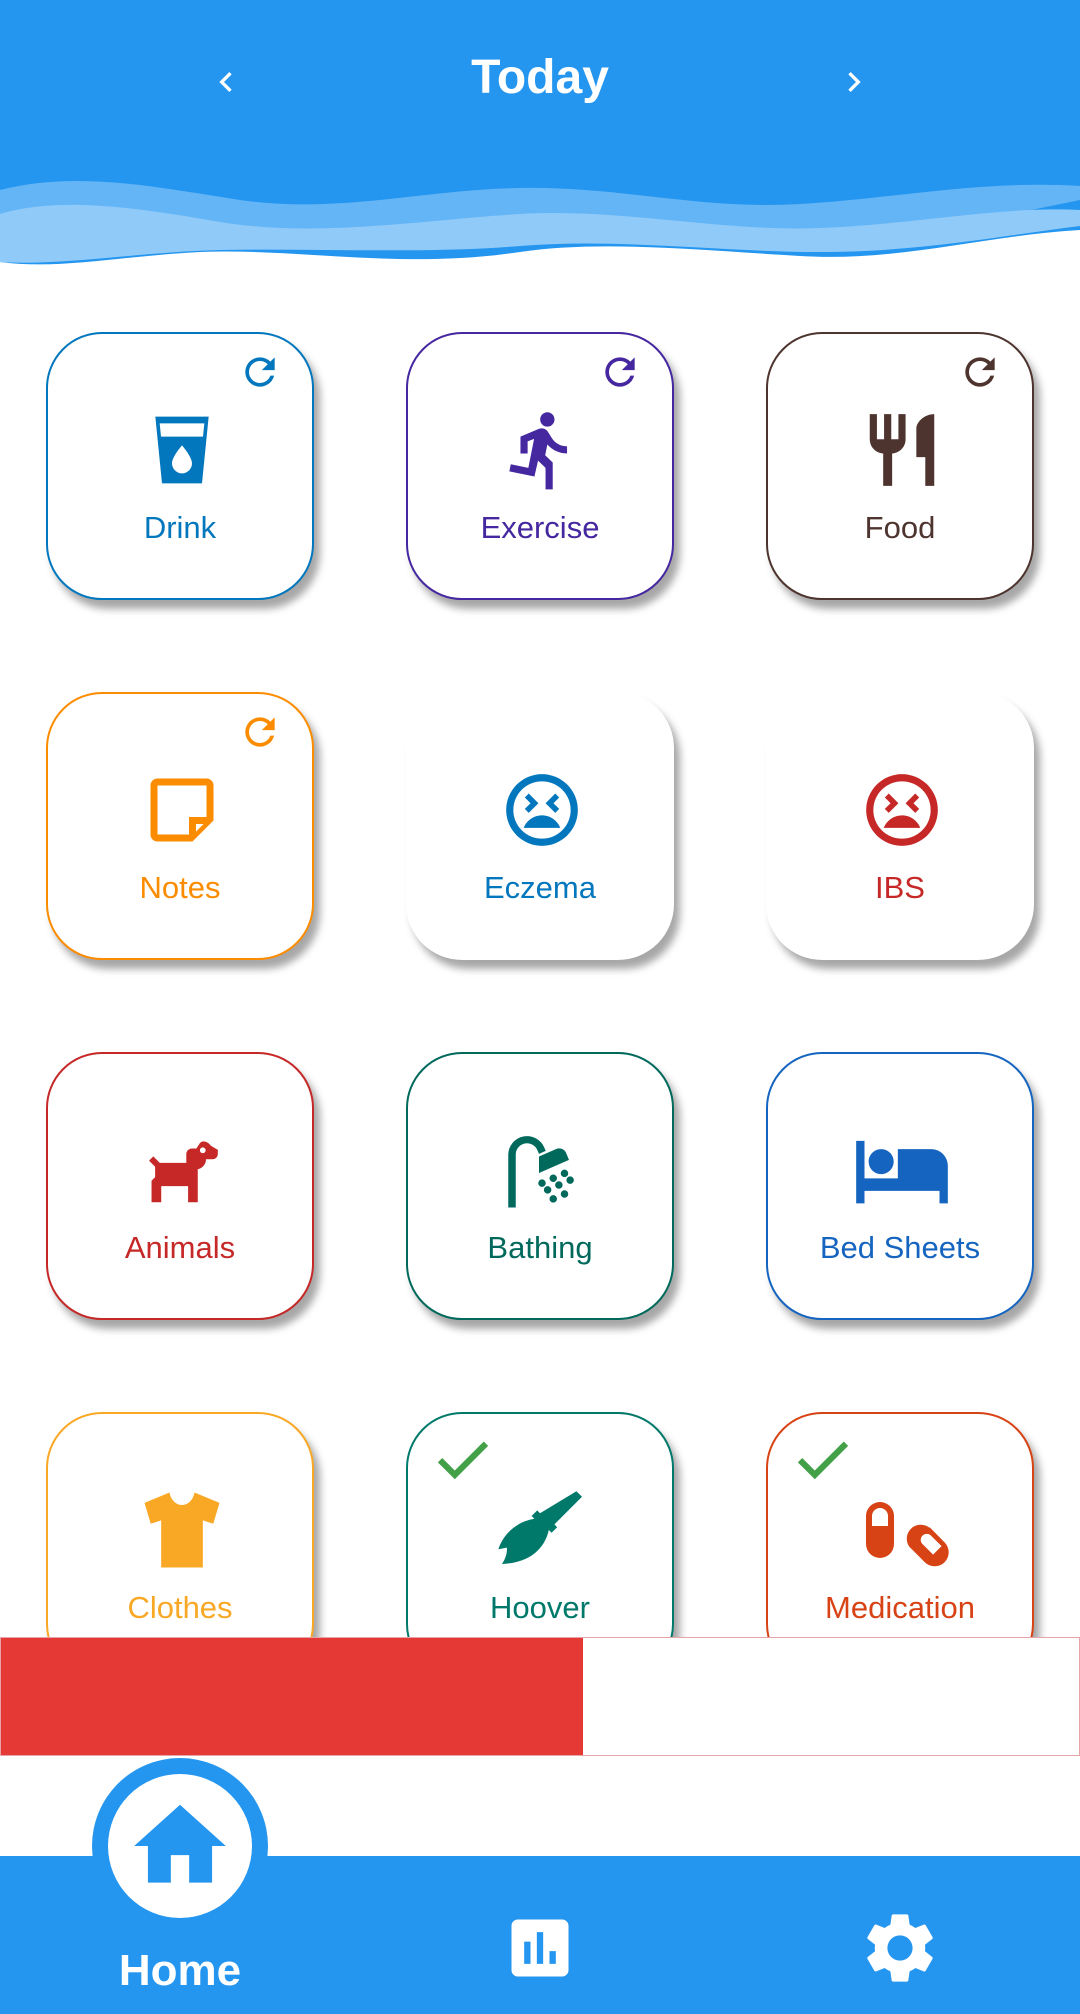 The width and height of the screenshot is (1080, 2014). I want to click on tile-eczema: Eczema, so click(540, 826).